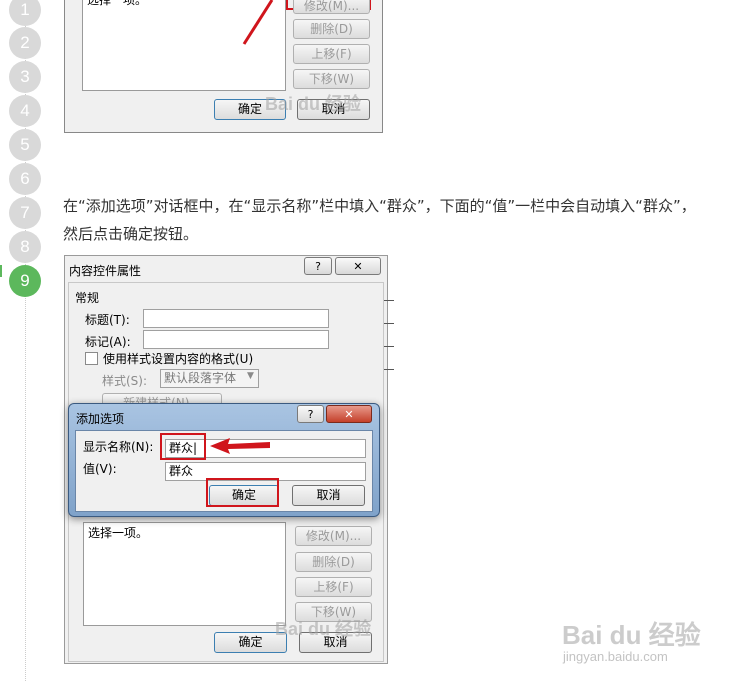 This screenshot has width=734, height=681. What do you see at coordinates (615, 656) in the screenshot?
I see `watermark-url: jingyan.baidu.com` at bounding box center [615, 656].